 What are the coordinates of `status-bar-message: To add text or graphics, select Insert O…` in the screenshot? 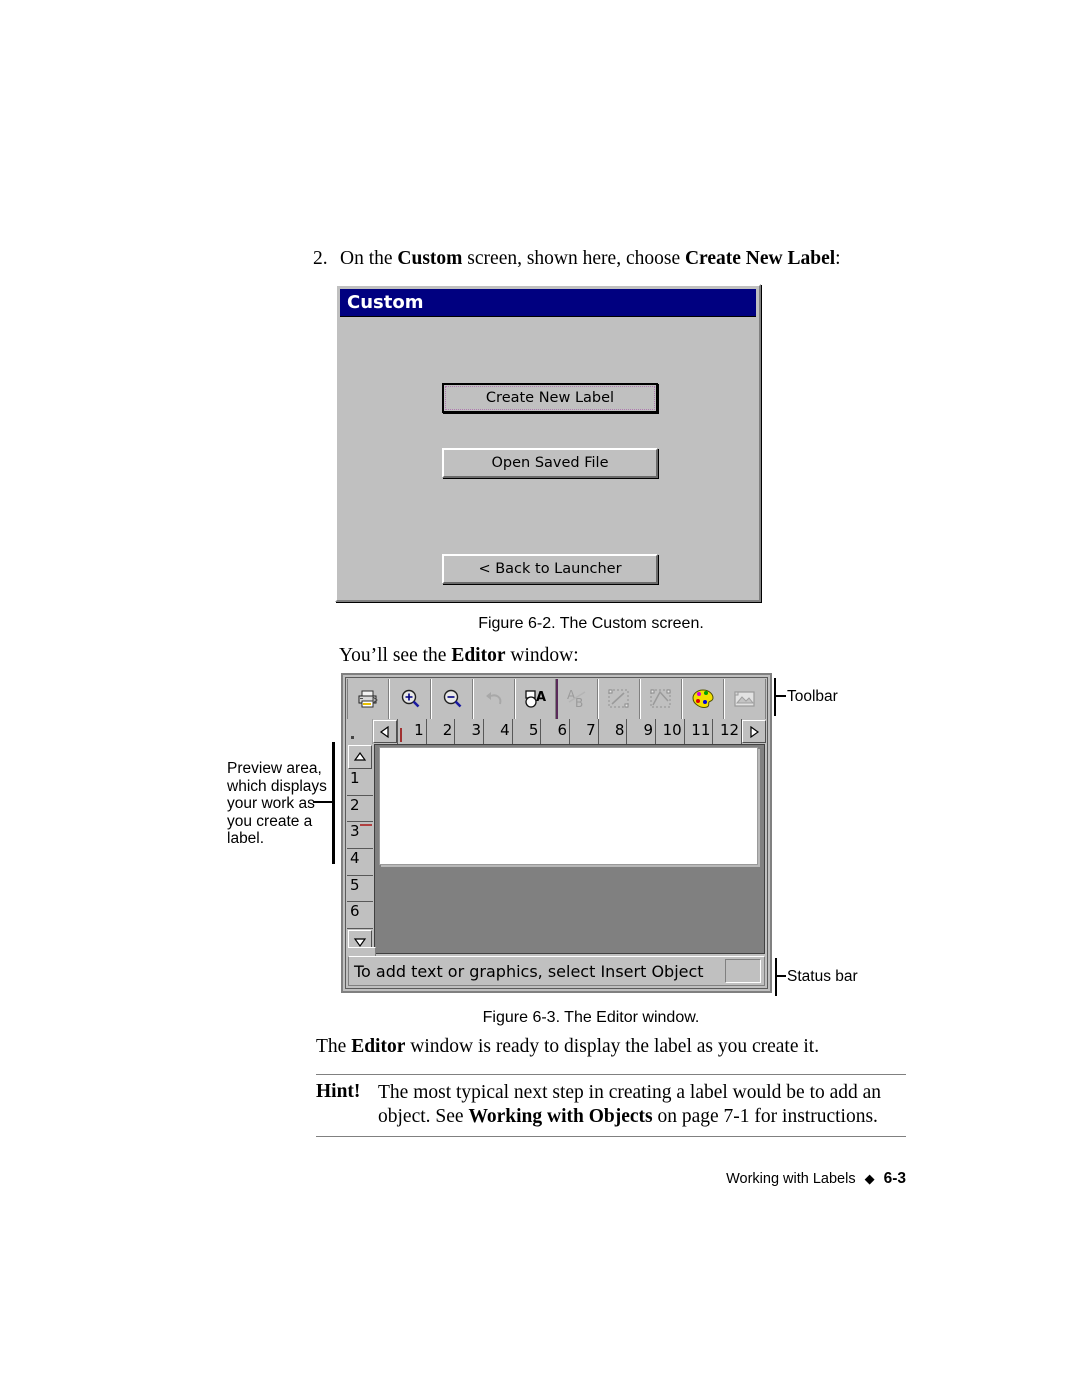 It's located at (529, 971).